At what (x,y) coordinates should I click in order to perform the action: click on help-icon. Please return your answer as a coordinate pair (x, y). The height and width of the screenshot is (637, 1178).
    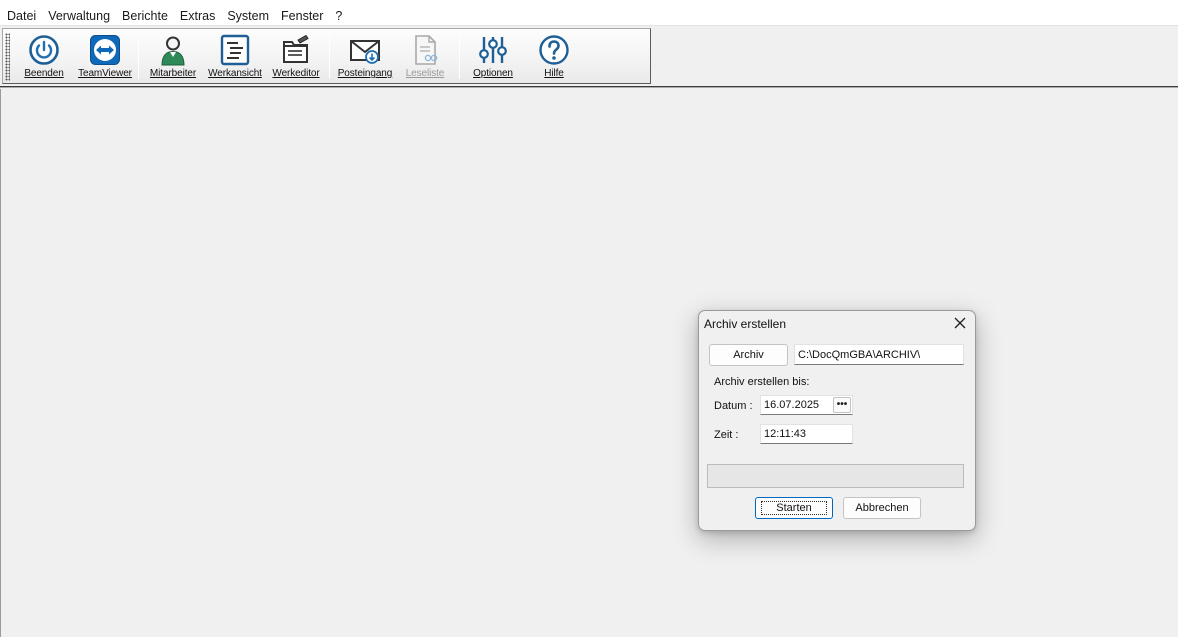
    Looking at the image, I should click on (554, 50).